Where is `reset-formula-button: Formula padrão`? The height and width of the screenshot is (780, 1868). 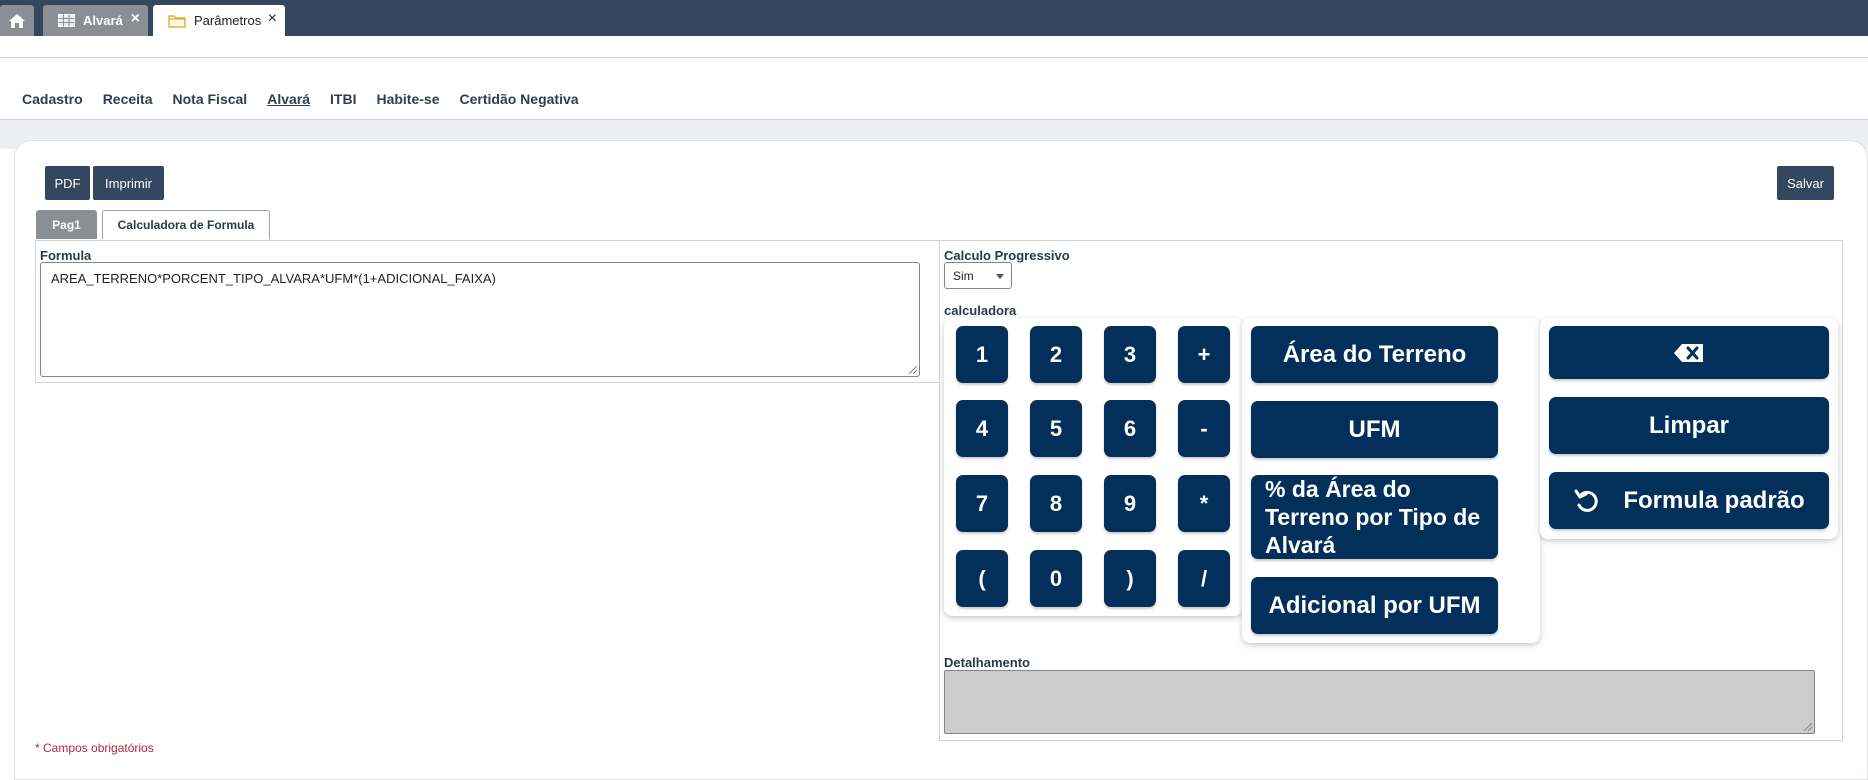 reset-formula-button: Formula padrão is located at coordinates (1689, 500).